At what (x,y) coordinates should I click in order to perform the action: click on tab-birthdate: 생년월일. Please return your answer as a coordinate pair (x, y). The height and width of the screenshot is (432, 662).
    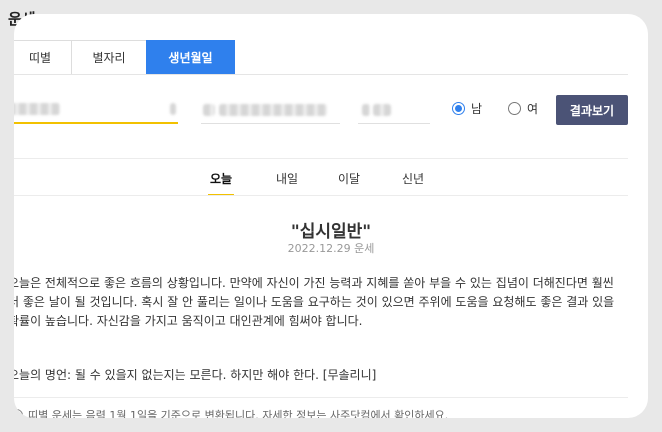
    Looking at the image, I should click on (190, 57).